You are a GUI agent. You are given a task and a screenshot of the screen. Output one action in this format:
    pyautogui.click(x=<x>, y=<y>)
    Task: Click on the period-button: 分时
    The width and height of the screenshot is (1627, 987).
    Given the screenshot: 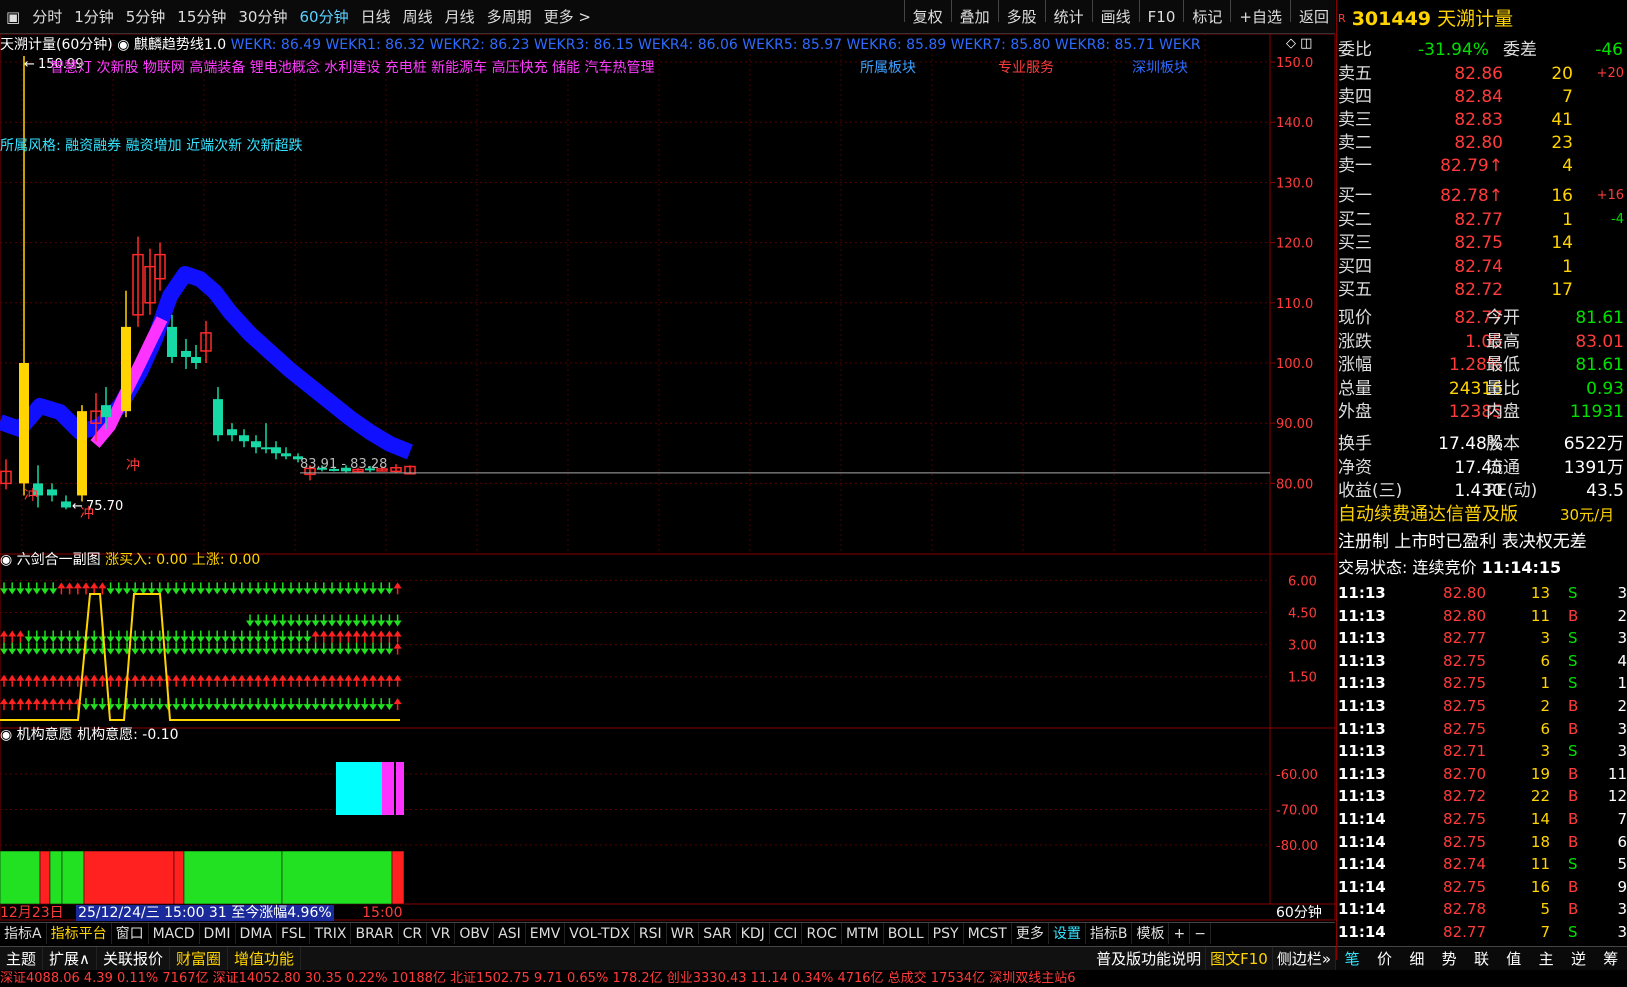 What is the action you would take?
    pyautogui.click(x=47, y=17)
    